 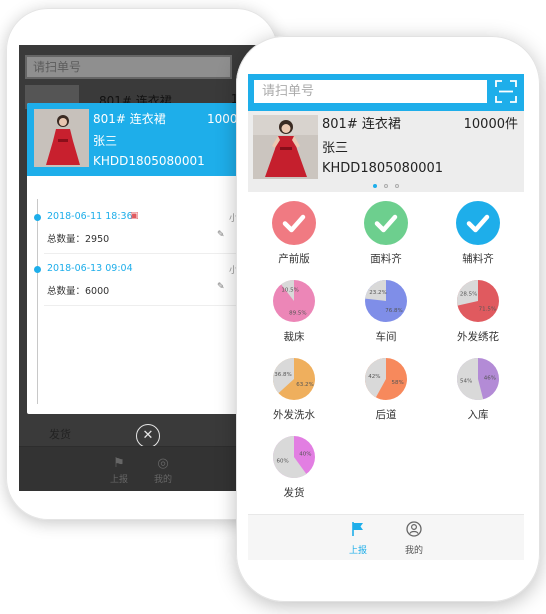 I want to click on order-code: KHDD1805080001, so click(x=383, y=168).